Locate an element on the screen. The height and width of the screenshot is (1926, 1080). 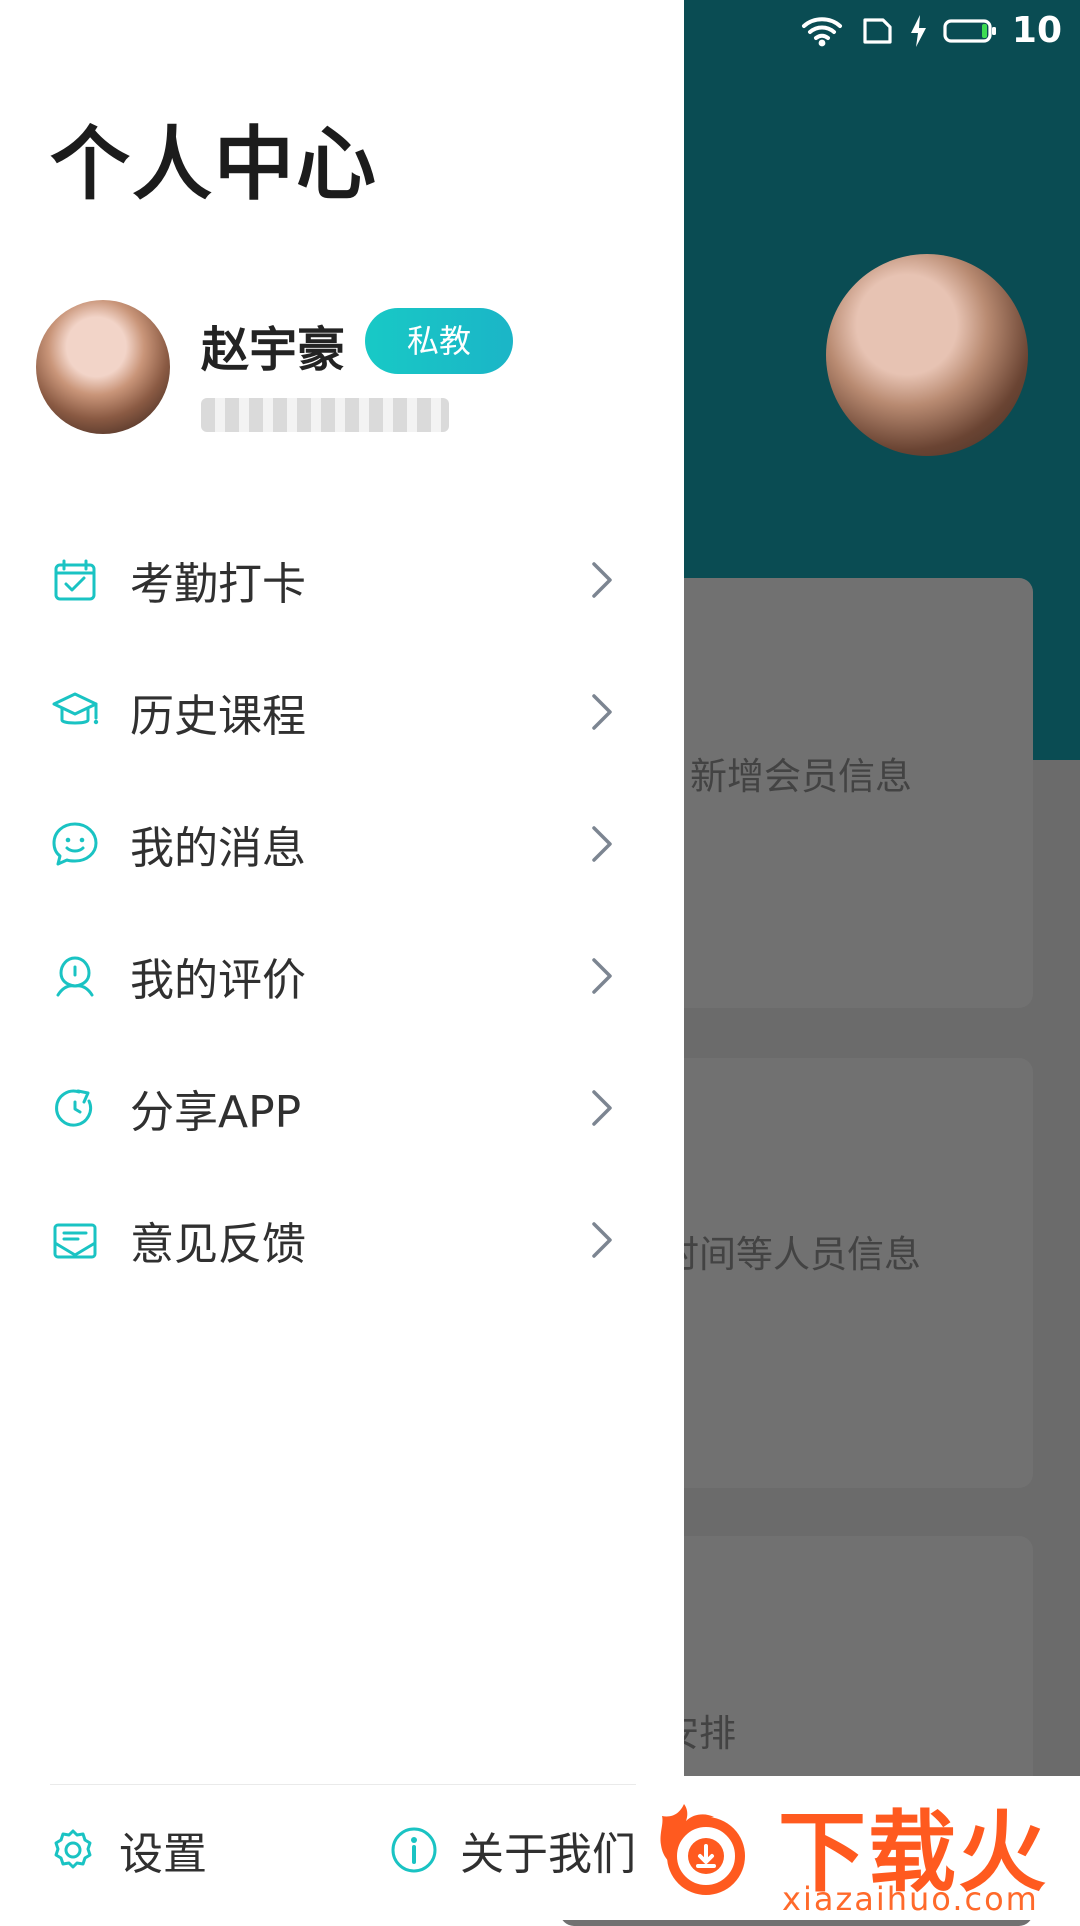
menu-item-label: 我的评价 is located at coordinates (218, 980).